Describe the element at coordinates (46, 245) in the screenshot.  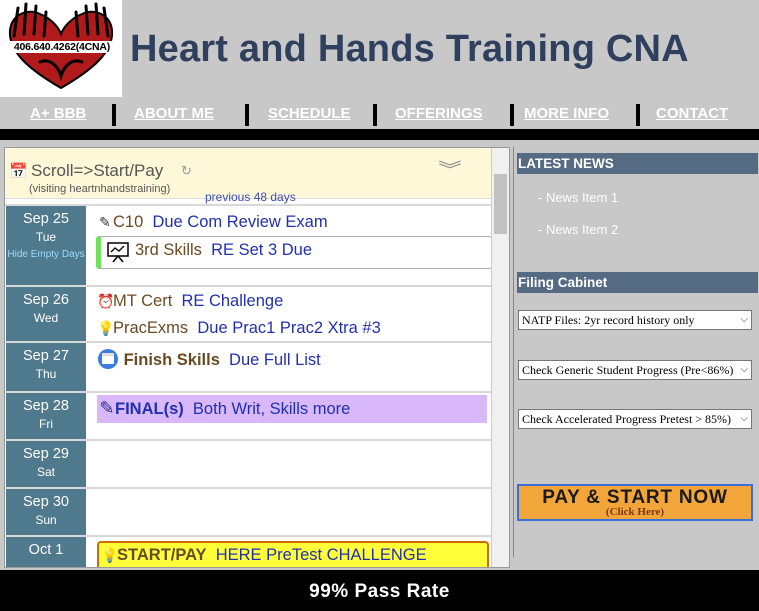
I see `day-label: Sep 25 Tue Hide Empty Days` at that location.